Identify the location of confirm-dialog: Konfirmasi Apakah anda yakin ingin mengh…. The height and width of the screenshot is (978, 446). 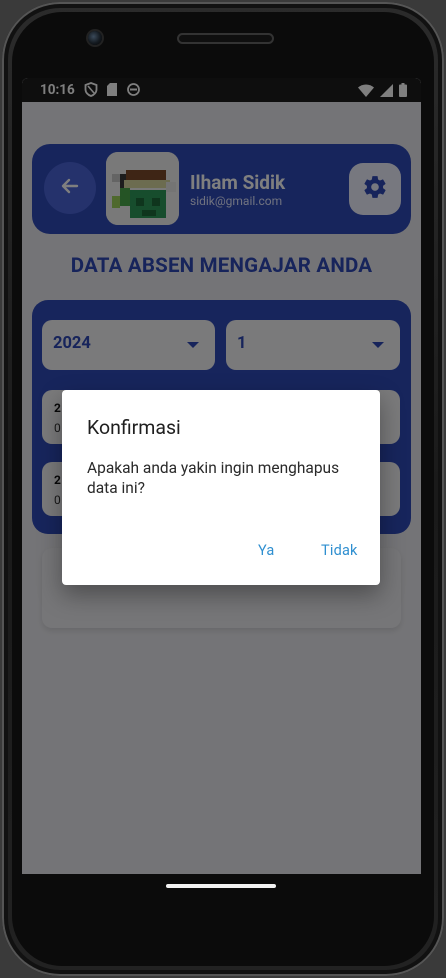
(221, 487).